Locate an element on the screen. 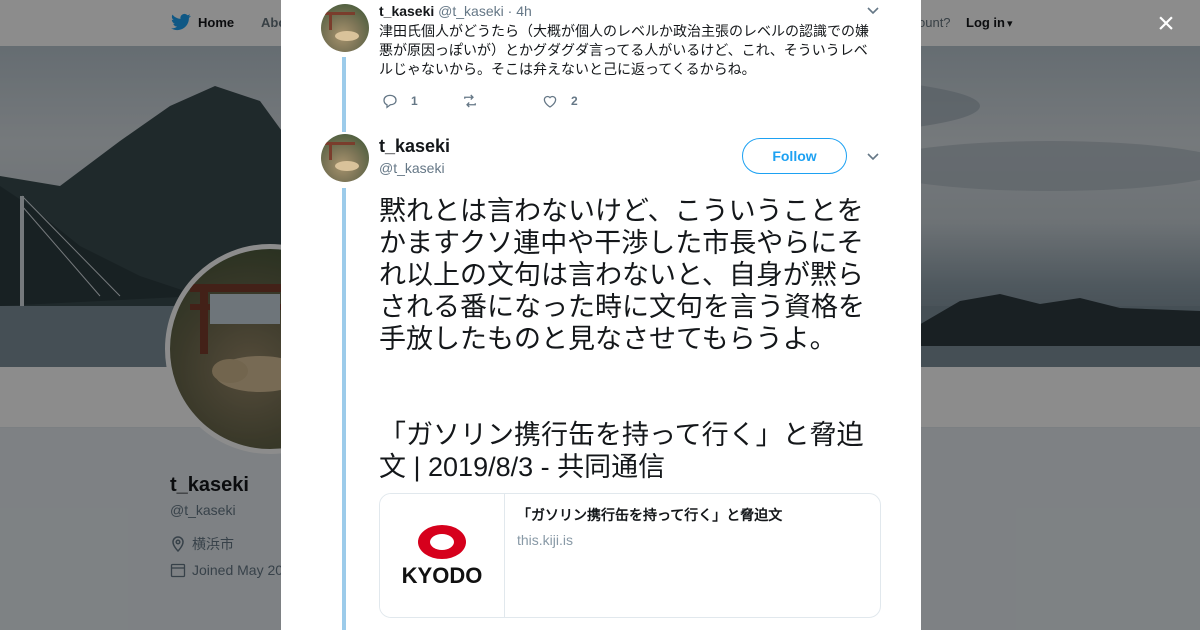  tweet1-actions: 1 2 is located at coordinates (501, 101).